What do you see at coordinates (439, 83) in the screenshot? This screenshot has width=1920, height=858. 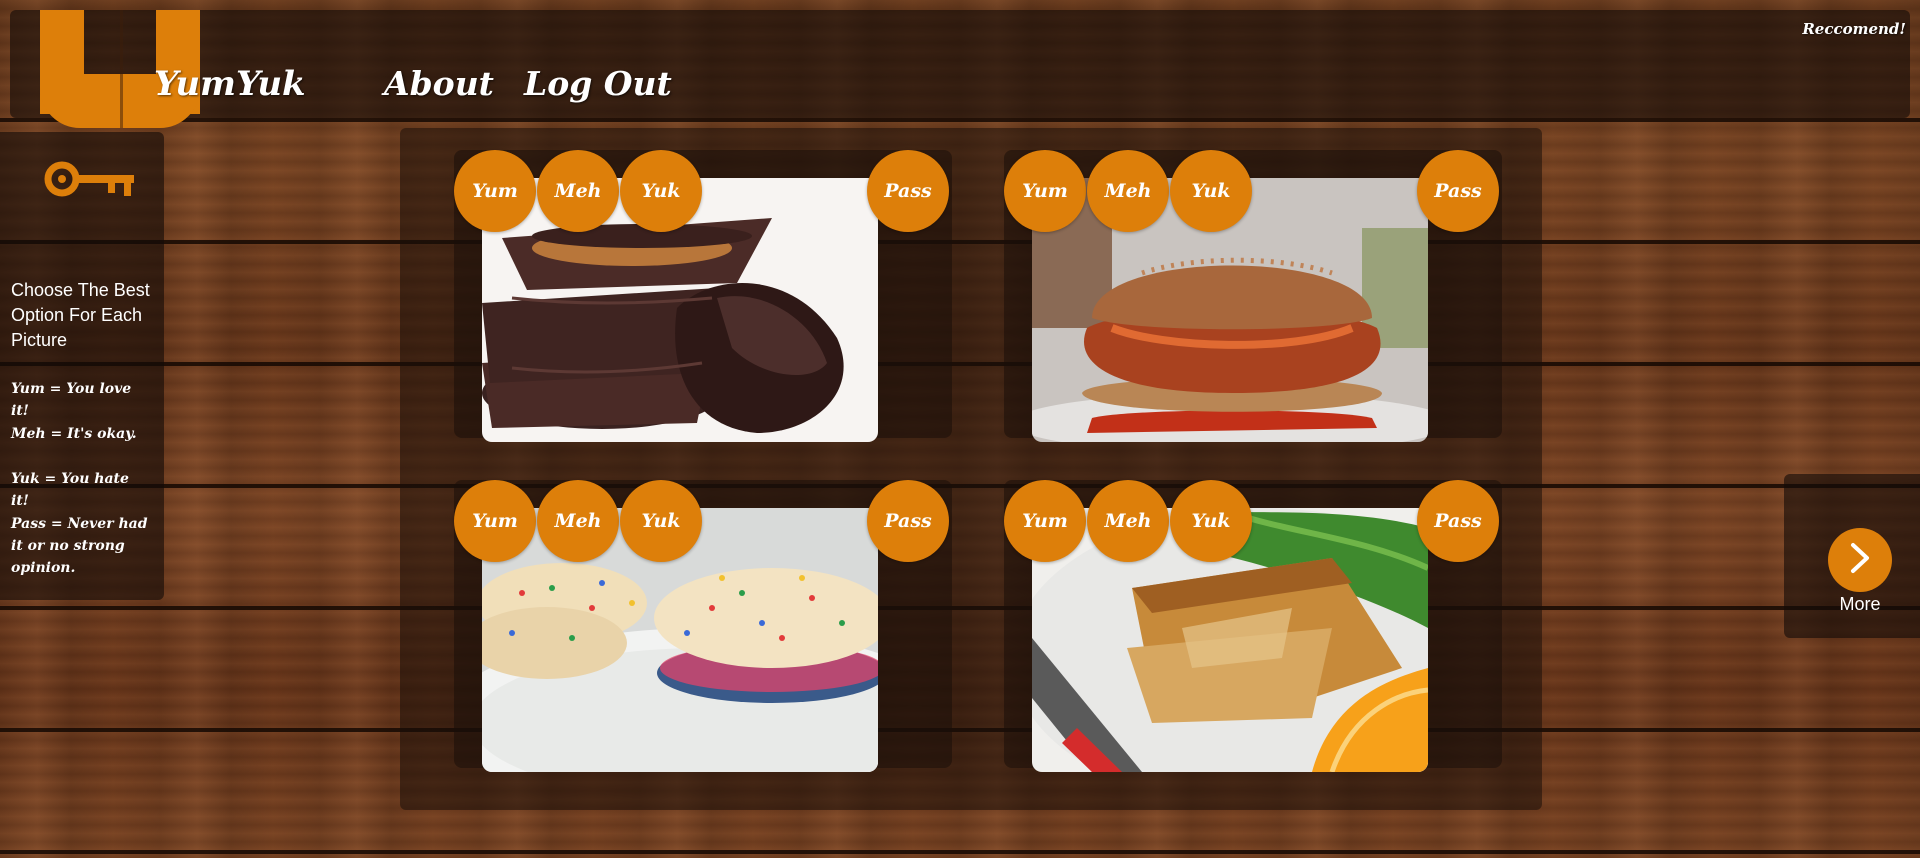 I see `nav-about-link: About` at bounding box center [439, 83].